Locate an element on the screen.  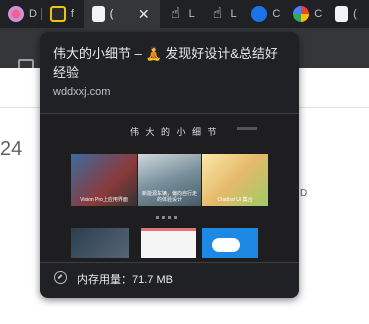
tab-active: ( ✕ is located at coordinates (121, 14).